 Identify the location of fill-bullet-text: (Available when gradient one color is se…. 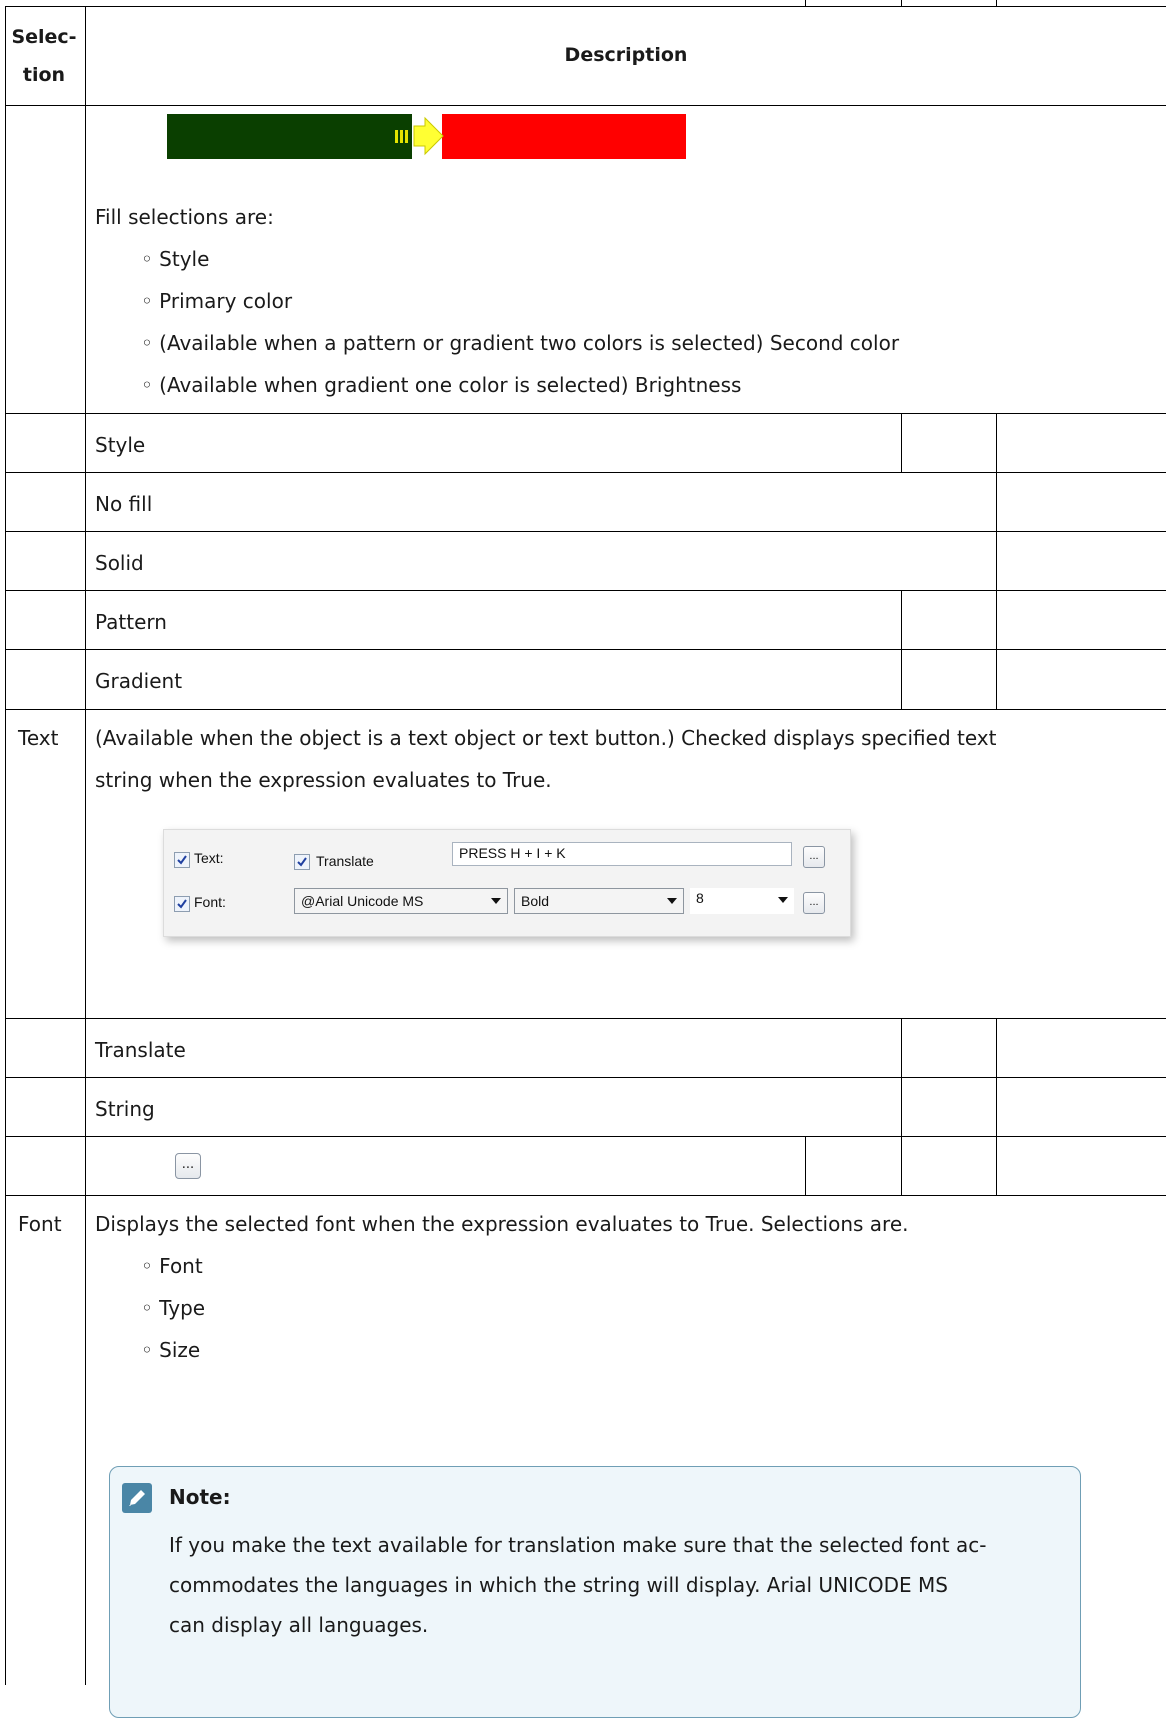
(450, 385).